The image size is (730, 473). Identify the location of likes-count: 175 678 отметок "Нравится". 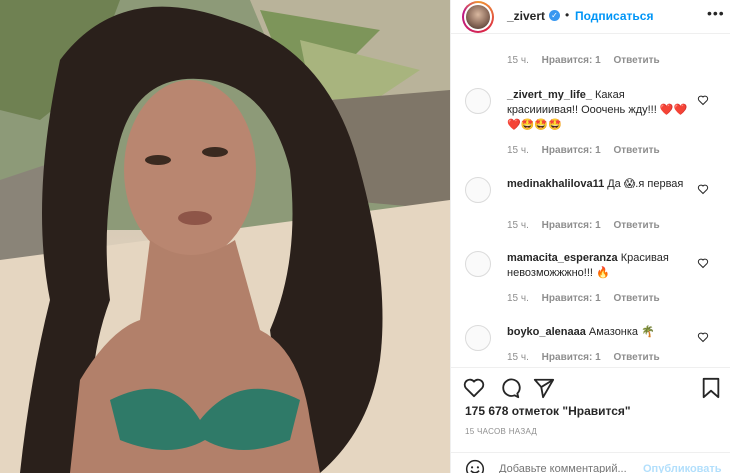
(548, 411).